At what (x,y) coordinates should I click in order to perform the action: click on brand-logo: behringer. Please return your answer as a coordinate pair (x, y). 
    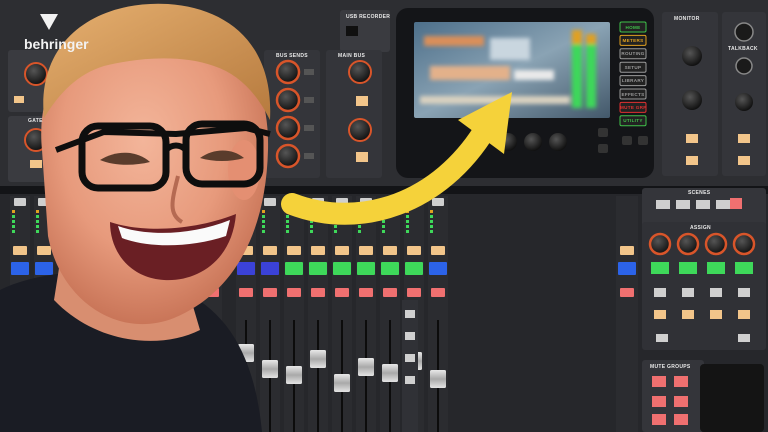
    Looking at the image, I should click on (56, 44).